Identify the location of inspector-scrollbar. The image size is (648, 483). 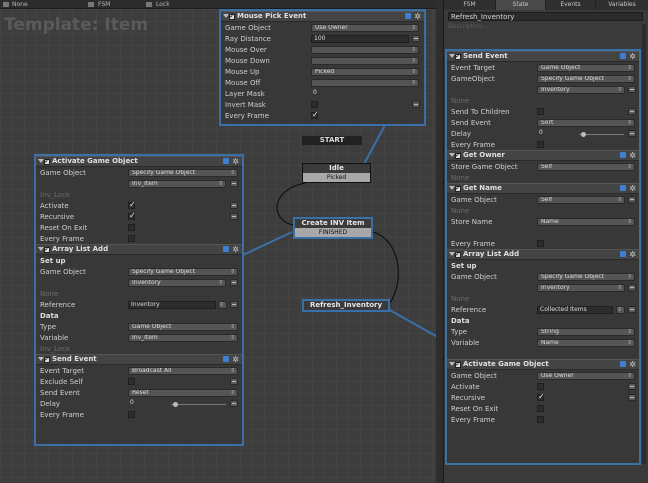
(644, 244).